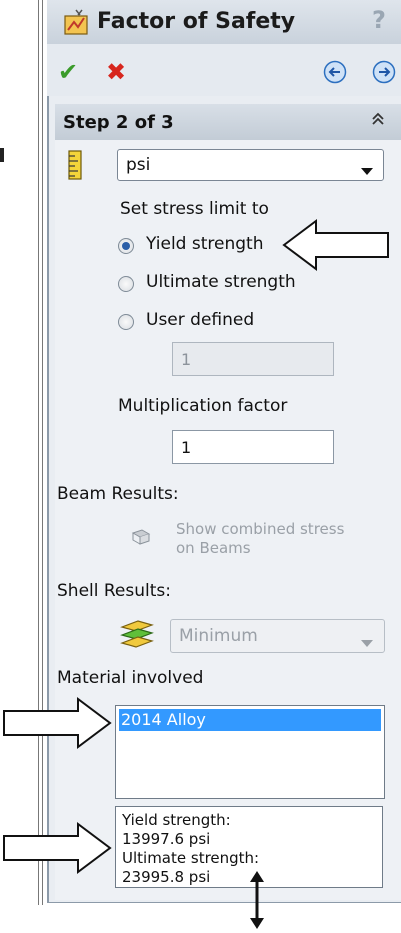 The image size is (401, 933). What do you see at coordinates (253, 447) in the screenshot?
I see `multiplication-factor-field: 1` at bounding box center [253, 447].